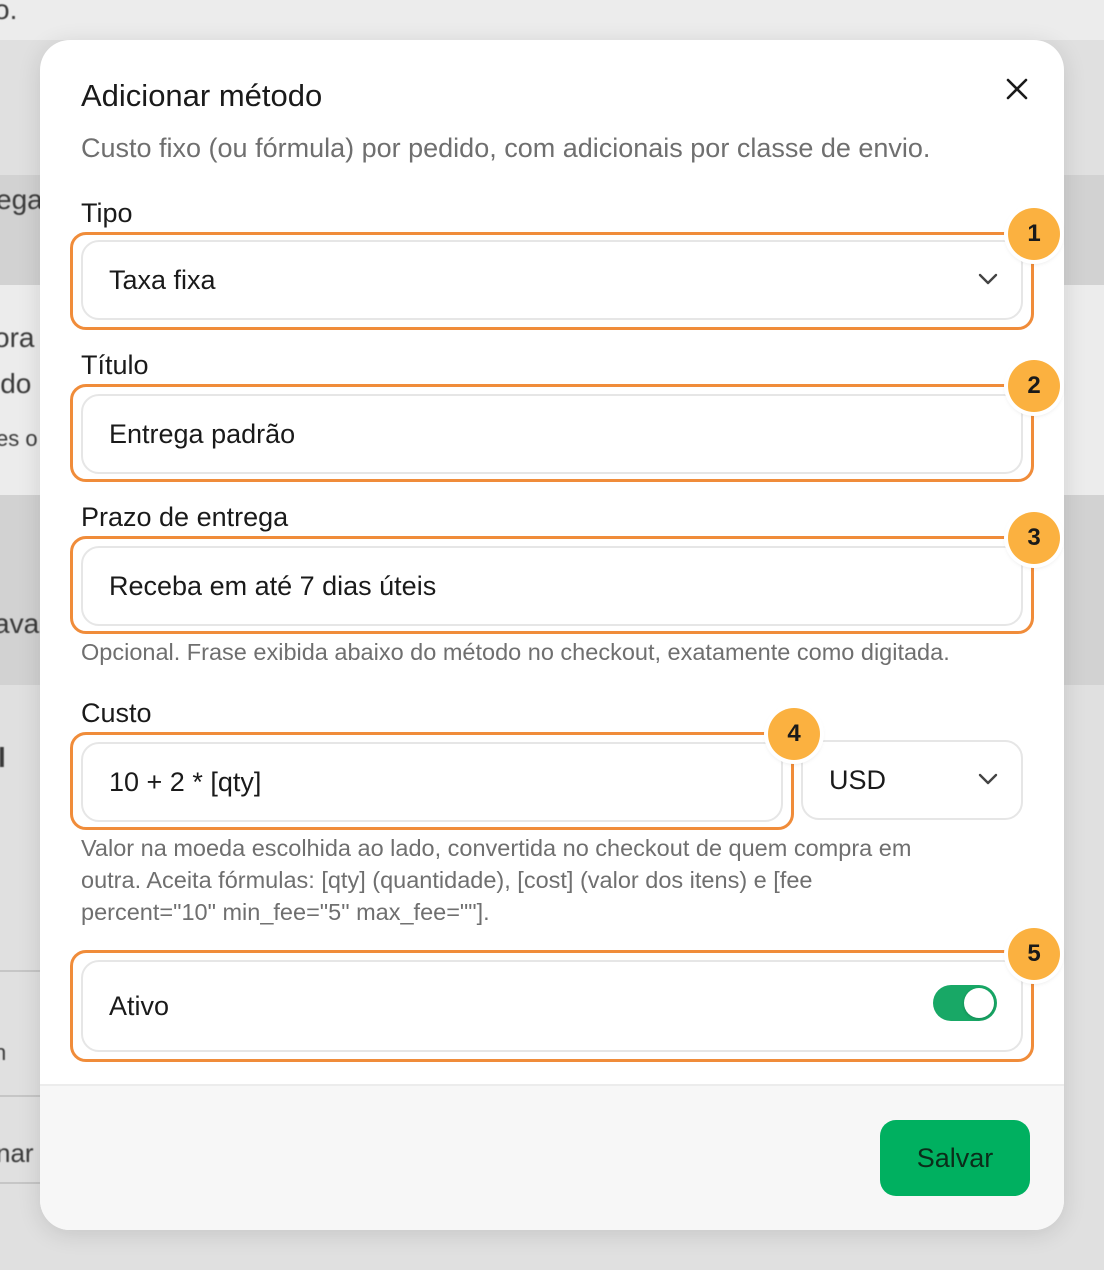  Describe the element at coordinates (912, 780) in the screenshot. I see `currency-select: USD` at that location.